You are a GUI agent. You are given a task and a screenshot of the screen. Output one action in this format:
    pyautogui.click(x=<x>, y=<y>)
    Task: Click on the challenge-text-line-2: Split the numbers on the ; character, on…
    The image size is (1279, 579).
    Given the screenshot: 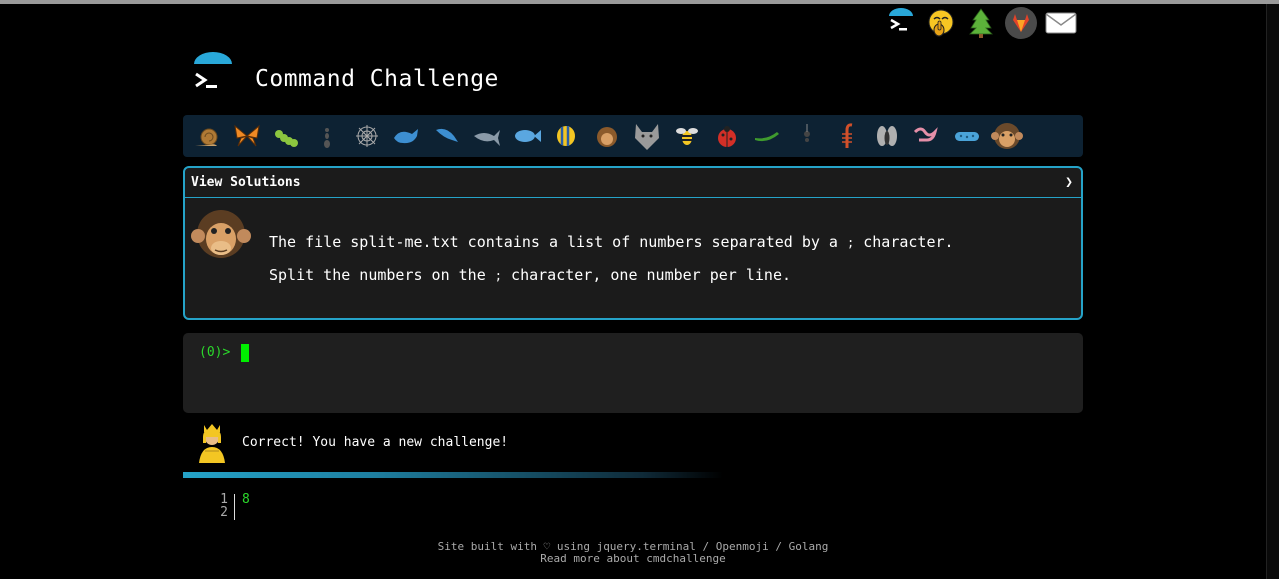 What is the action you would take?
    pyautogui.click(x=530, y=275)
    